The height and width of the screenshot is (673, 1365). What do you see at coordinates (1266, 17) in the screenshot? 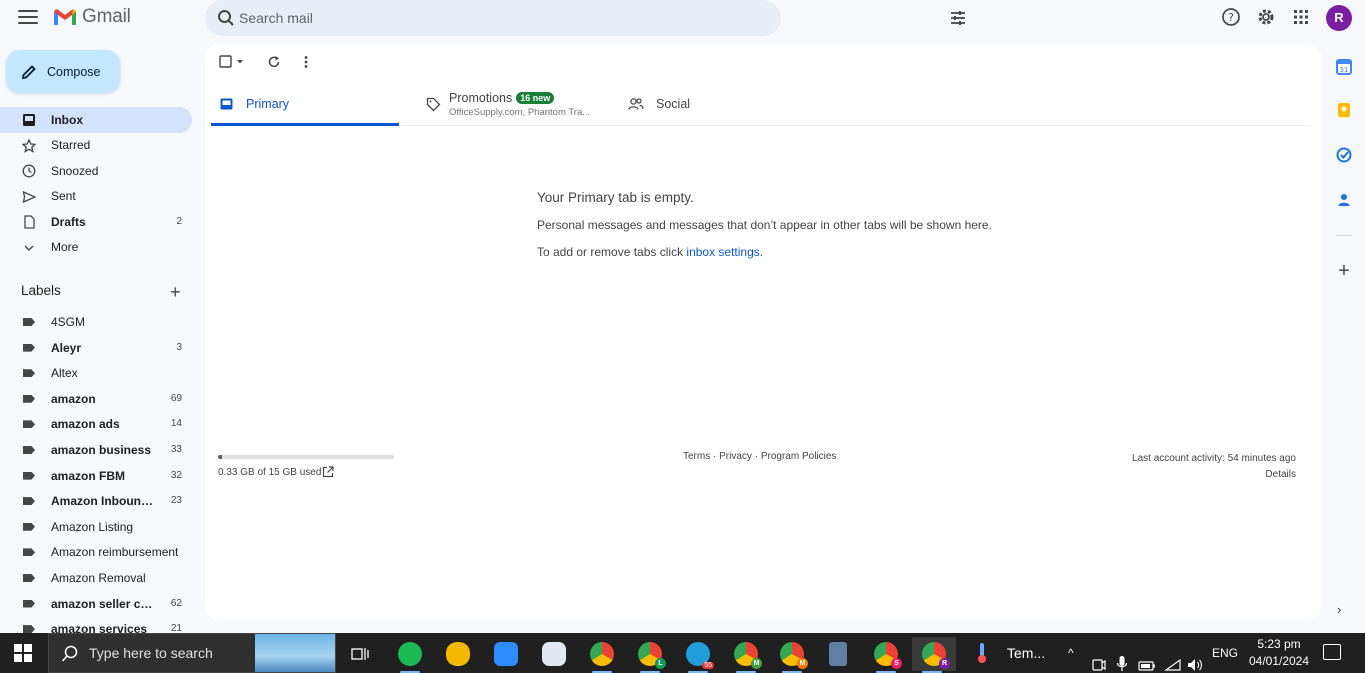
I see `settings-gear-icon` at bounding box center [1266, 17].